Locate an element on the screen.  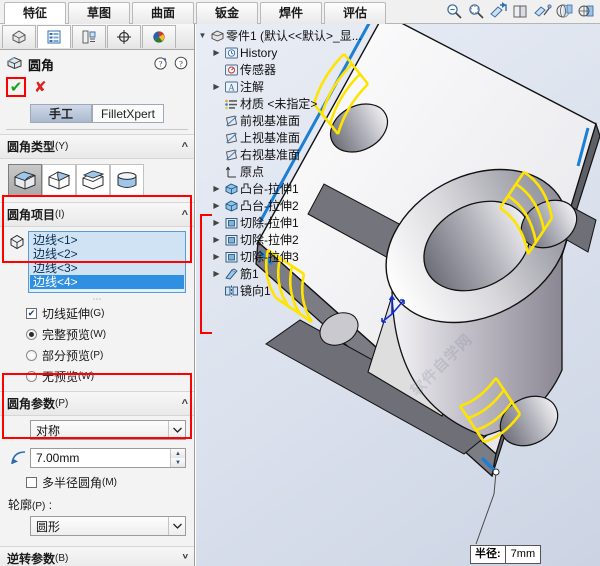
ribbon-tab-sheetmetal: 钣金 is located at coordinates (227, 13).